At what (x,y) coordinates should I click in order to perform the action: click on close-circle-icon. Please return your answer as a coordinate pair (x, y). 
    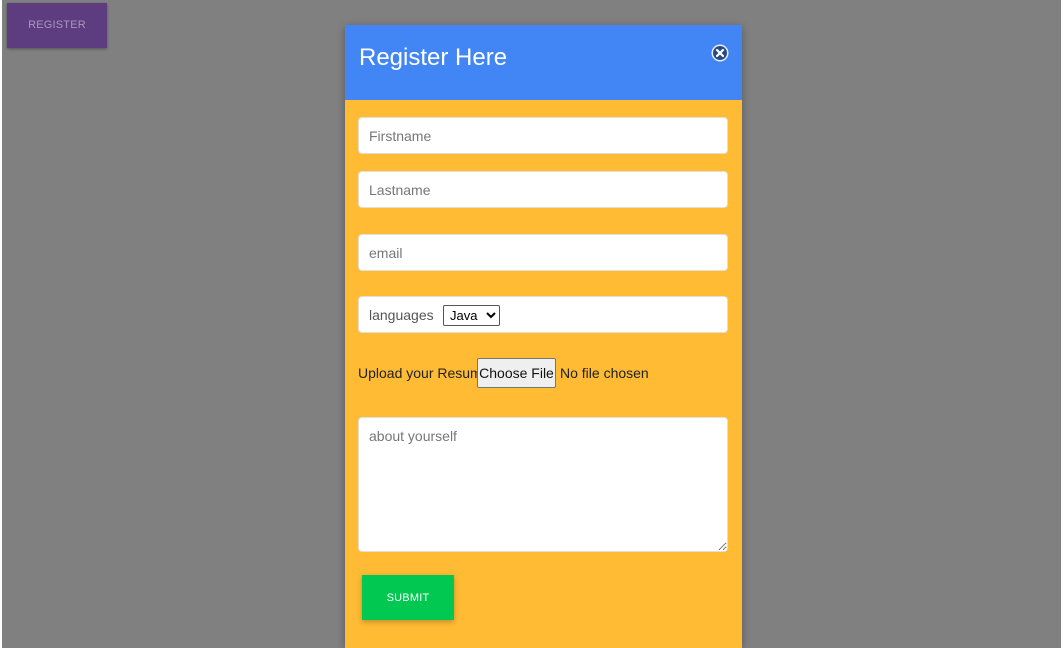
    Looking at the image, I should click on (720, 53).